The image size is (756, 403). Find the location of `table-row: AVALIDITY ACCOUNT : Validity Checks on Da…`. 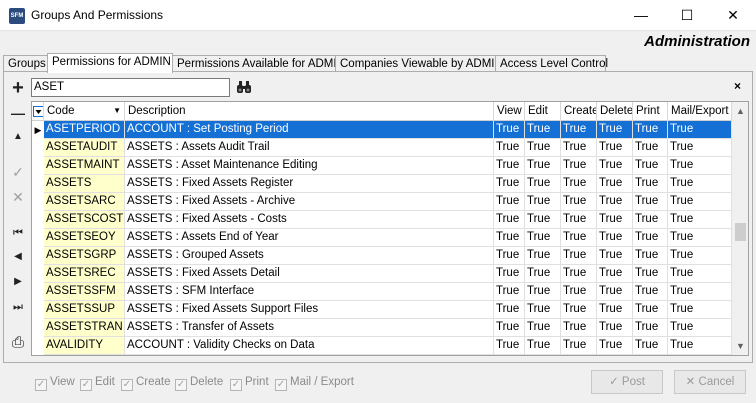

table-row: AVALIDITY ACCOUNT : Validity Checks on Da… is located at coordinates (382, 346).